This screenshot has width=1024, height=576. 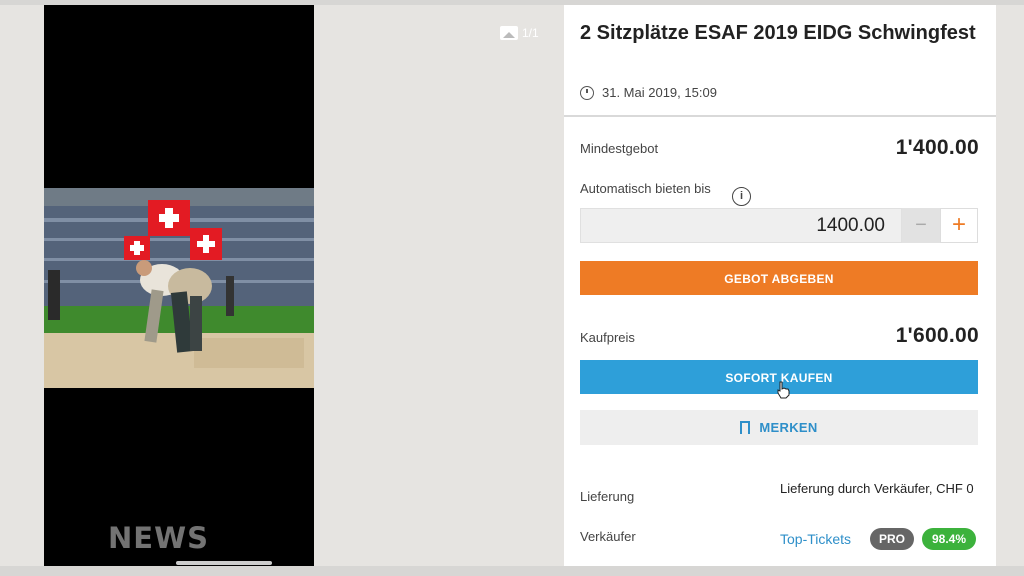 What do you see at coordinates (587, 92) in the screenshot?
I see `clock-icon` at bounding box center [587, 92].